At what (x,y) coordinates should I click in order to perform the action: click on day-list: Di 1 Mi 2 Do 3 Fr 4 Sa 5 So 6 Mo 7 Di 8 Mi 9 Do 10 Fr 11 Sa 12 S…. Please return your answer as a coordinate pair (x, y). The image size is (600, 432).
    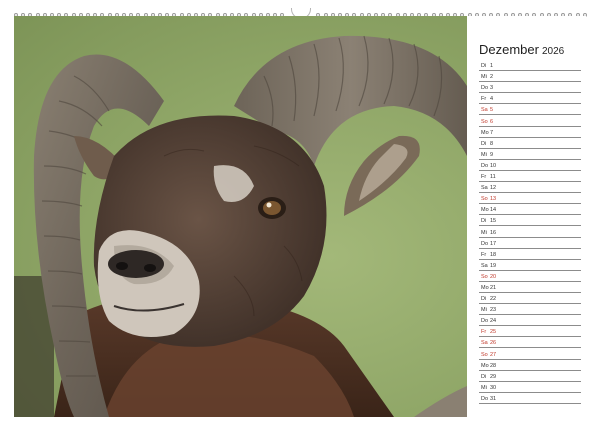
    Looking at the image, I should click on (530, 232).